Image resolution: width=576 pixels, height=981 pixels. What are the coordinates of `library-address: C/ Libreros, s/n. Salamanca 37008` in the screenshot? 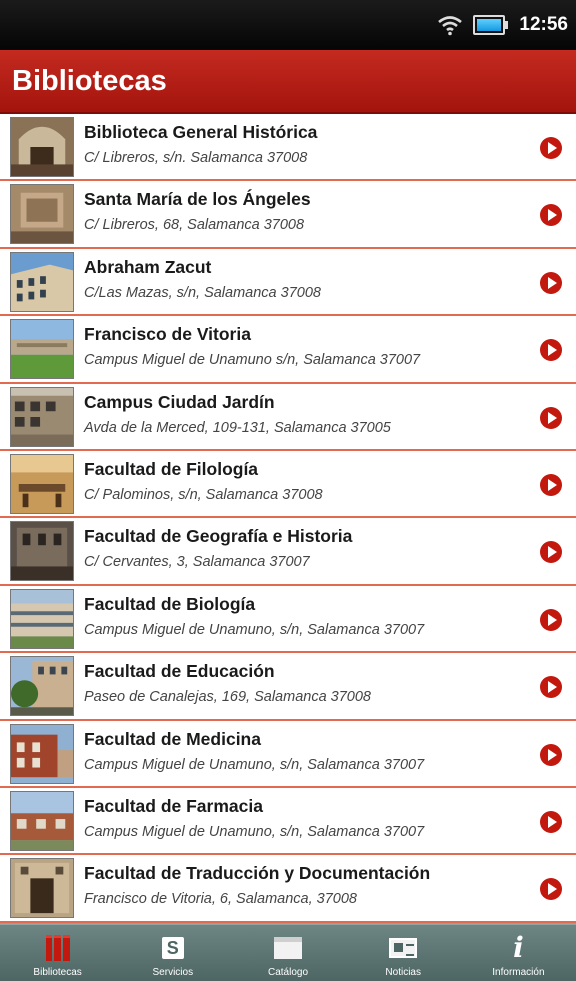 It's located at (196, 158).